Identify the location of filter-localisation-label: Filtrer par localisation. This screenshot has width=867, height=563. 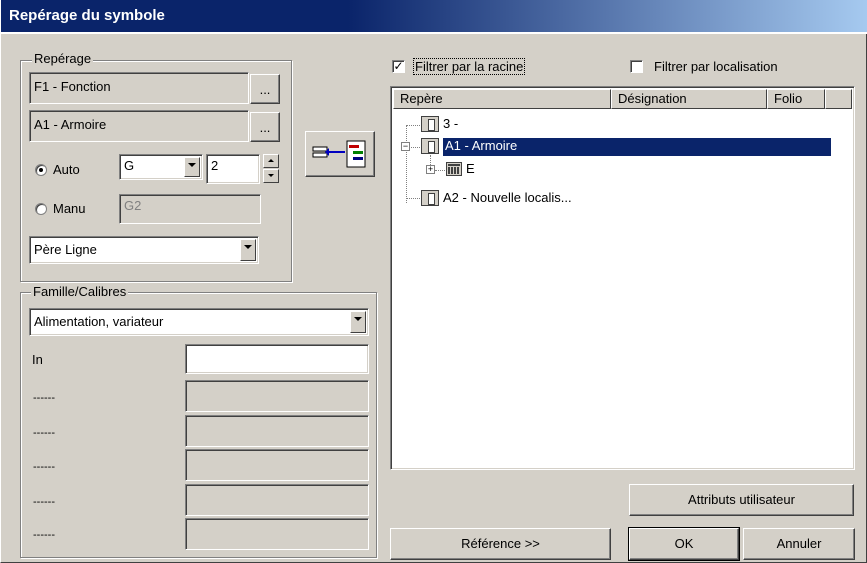
(716, 66).